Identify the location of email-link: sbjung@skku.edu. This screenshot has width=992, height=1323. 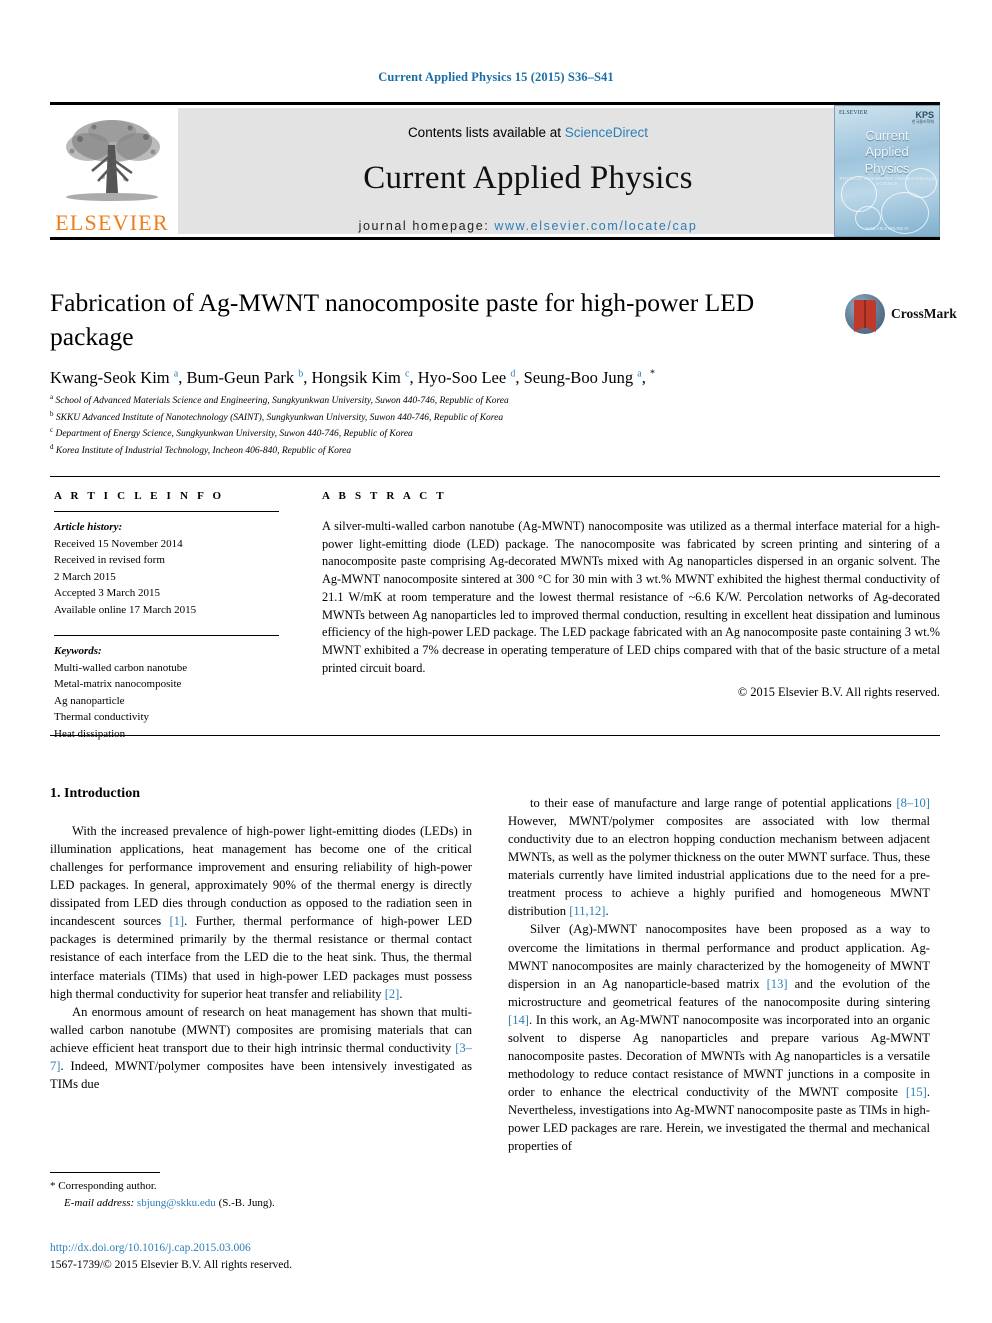
(176, 1203).